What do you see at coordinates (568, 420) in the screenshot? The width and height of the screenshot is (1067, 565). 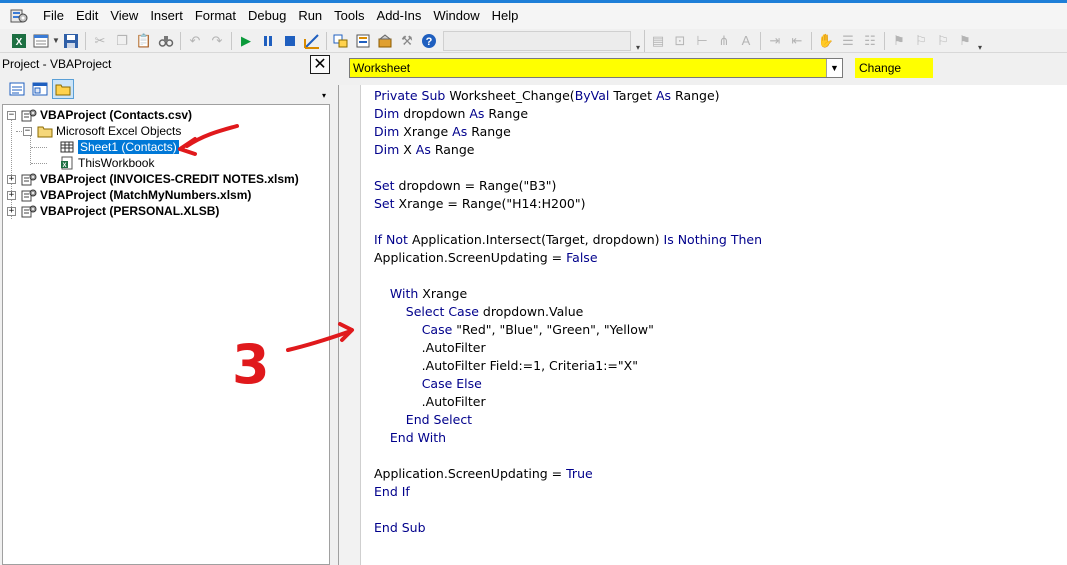 I see `code-line: End Select` at bounding box center [568, 420].